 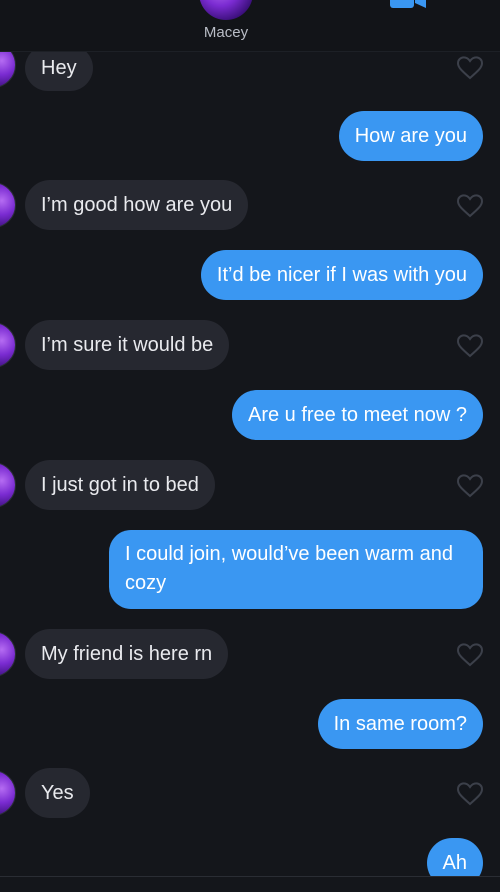 What do you see at coordinates (408, 4) in the screenshot?
I see `video-call-icon` at bounding box center [408, 4].